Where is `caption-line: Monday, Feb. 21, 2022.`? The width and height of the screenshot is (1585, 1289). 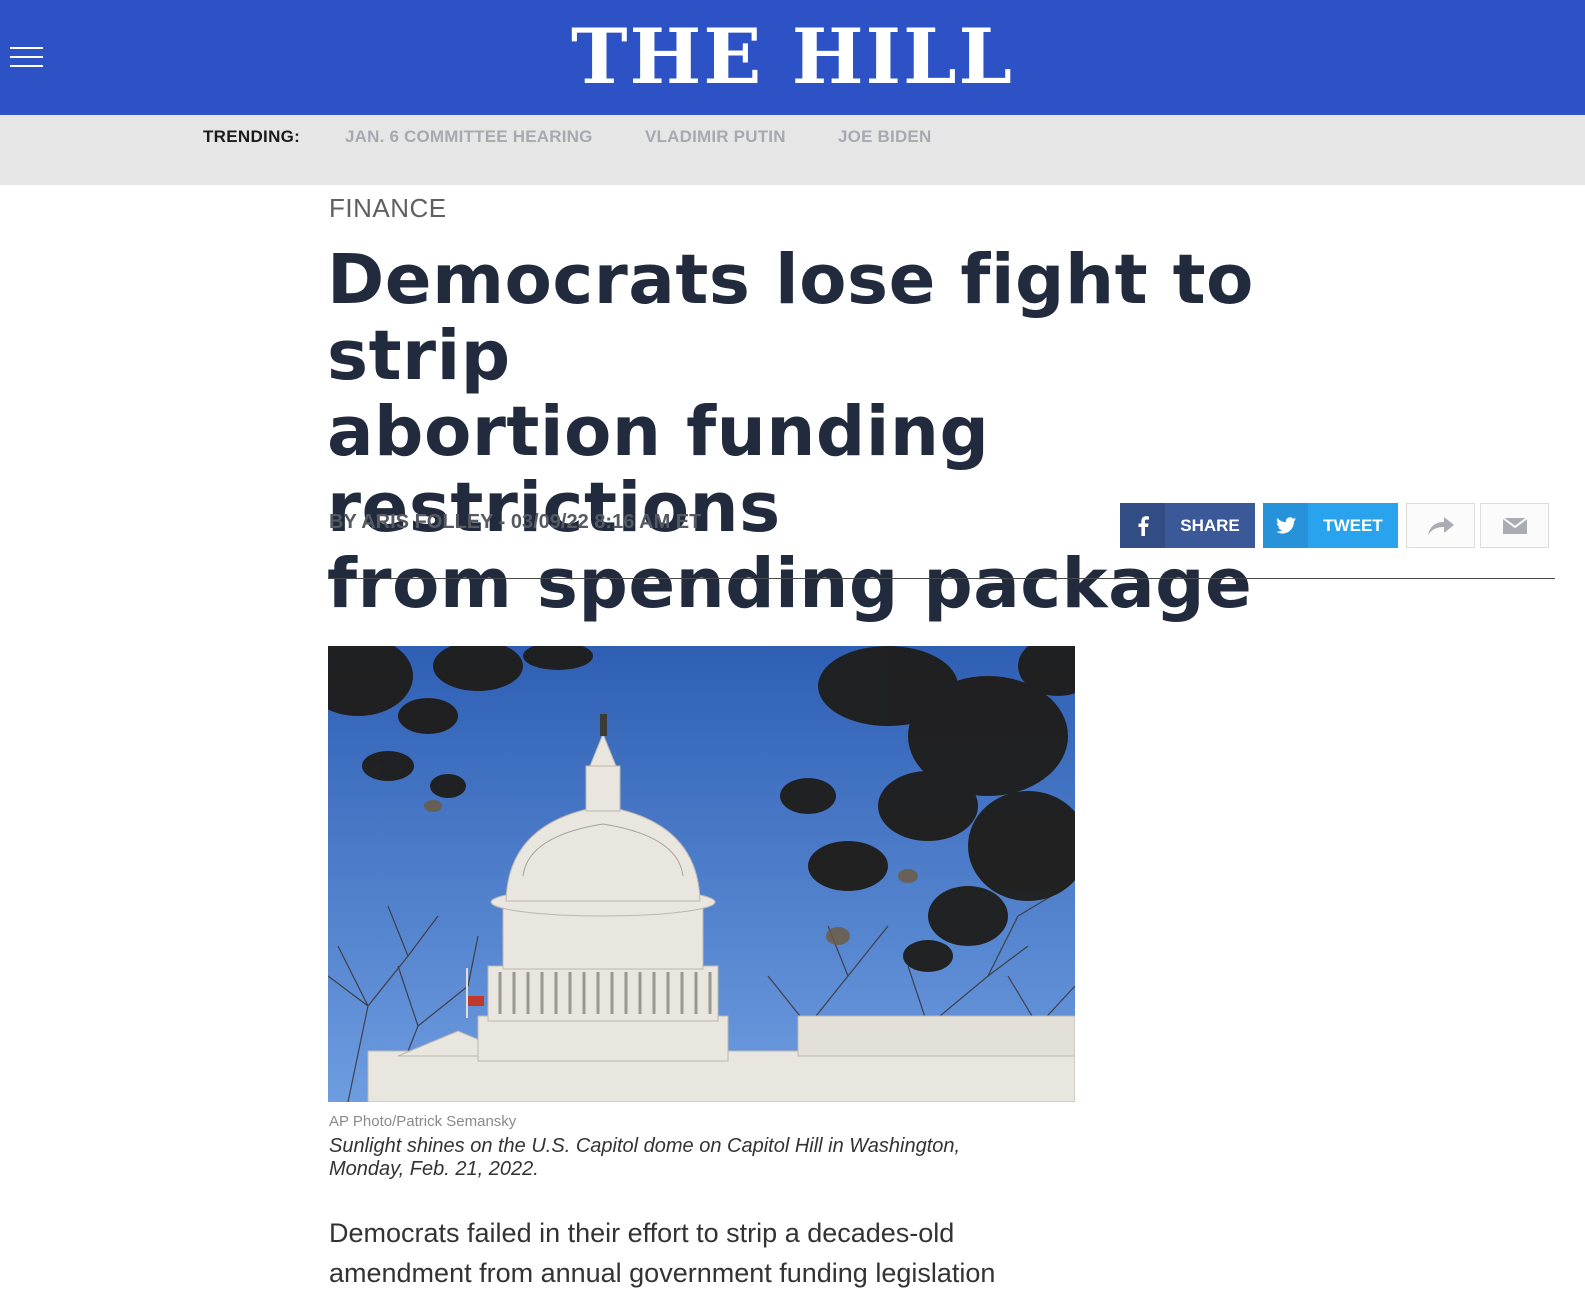 caption-line: Monday, Feb. 21, 2022. is located at coordinates (434, 1169).